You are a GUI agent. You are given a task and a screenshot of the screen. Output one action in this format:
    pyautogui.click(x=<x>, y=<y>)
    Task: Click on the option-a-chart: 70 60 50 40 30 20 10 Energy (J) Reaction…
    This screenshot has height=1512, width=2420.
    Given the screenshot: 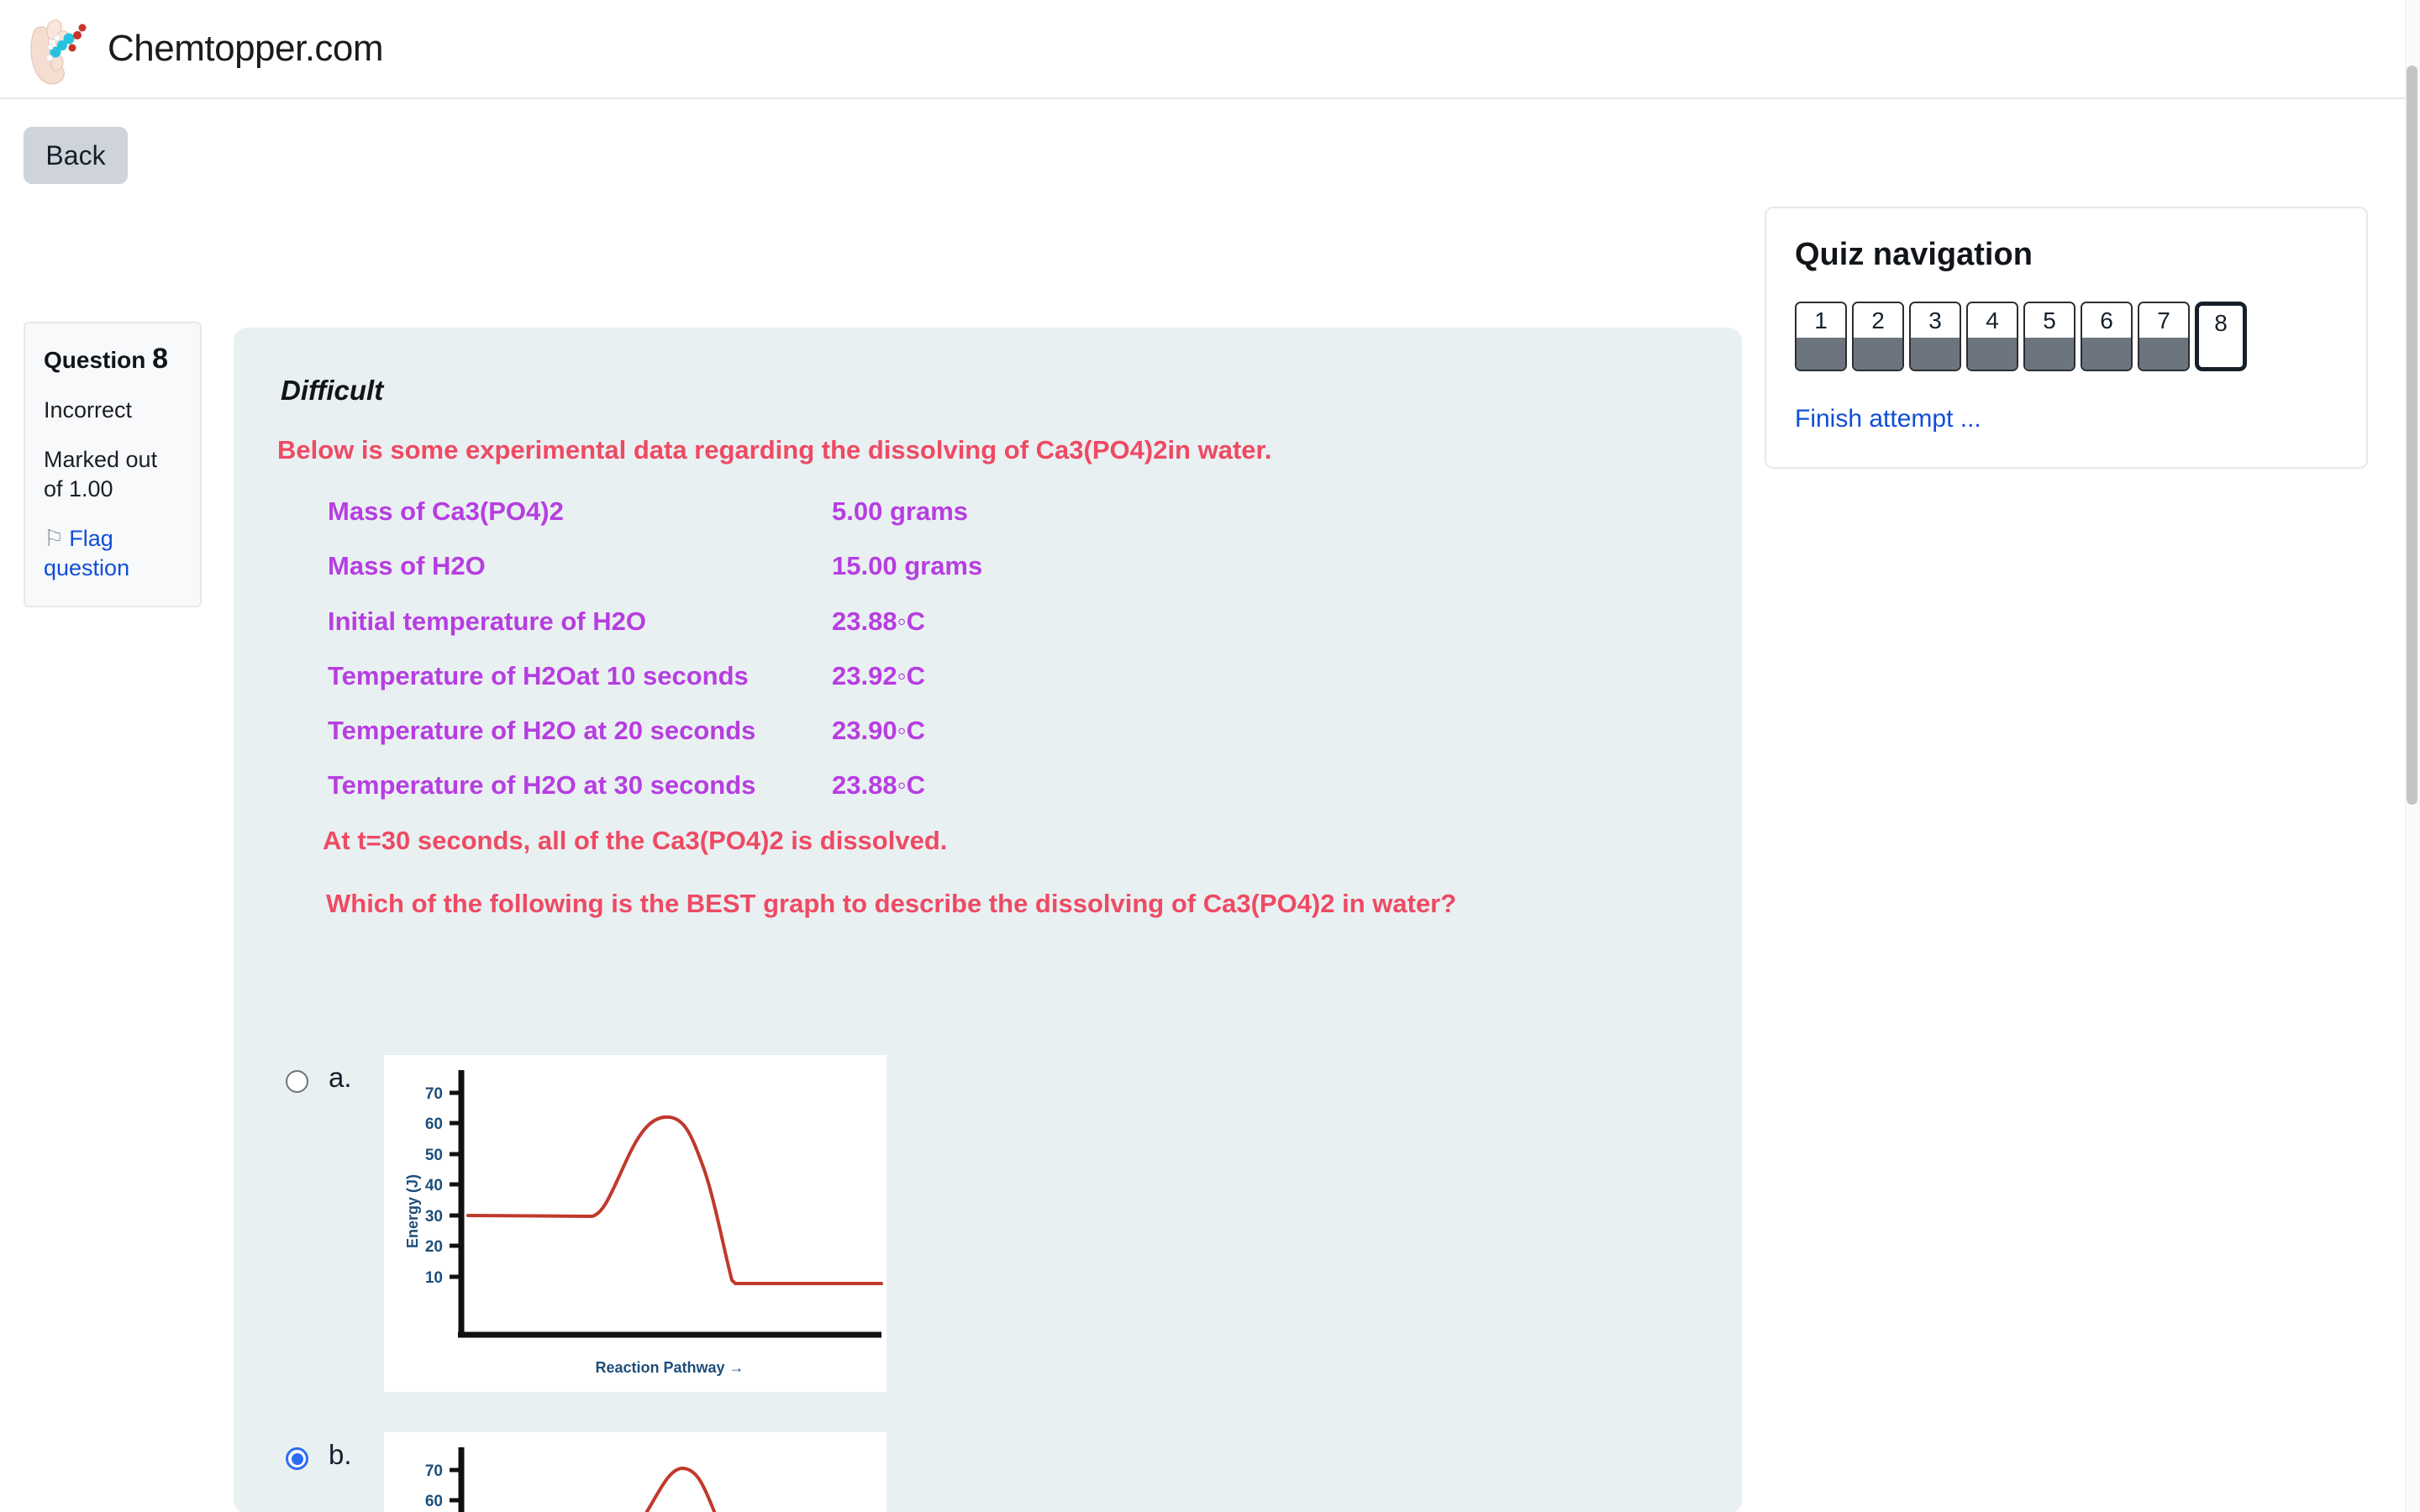 What is the action you would take?
    pyautogui.click(x=635, y=1224)
    